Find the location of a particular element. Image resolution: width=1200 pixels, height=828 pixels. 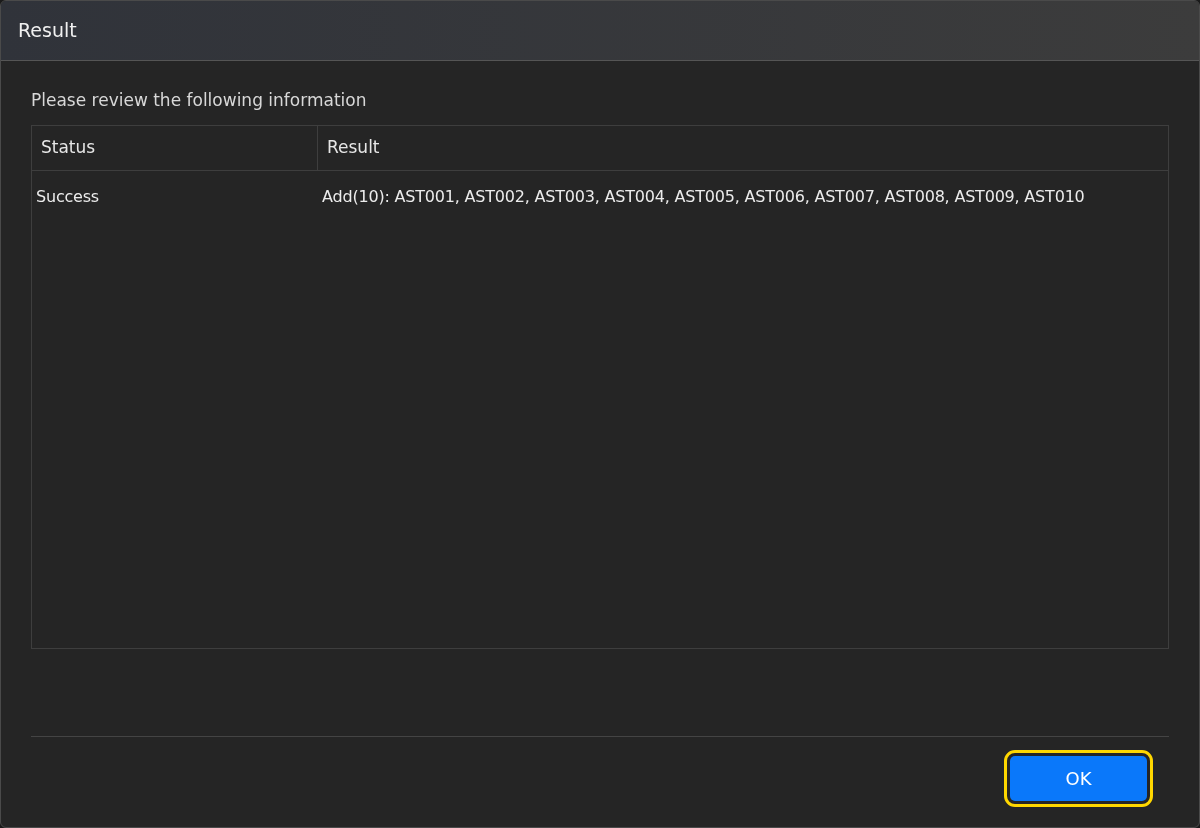

message-text: Please review the following information is located at coordinates (199, 100).